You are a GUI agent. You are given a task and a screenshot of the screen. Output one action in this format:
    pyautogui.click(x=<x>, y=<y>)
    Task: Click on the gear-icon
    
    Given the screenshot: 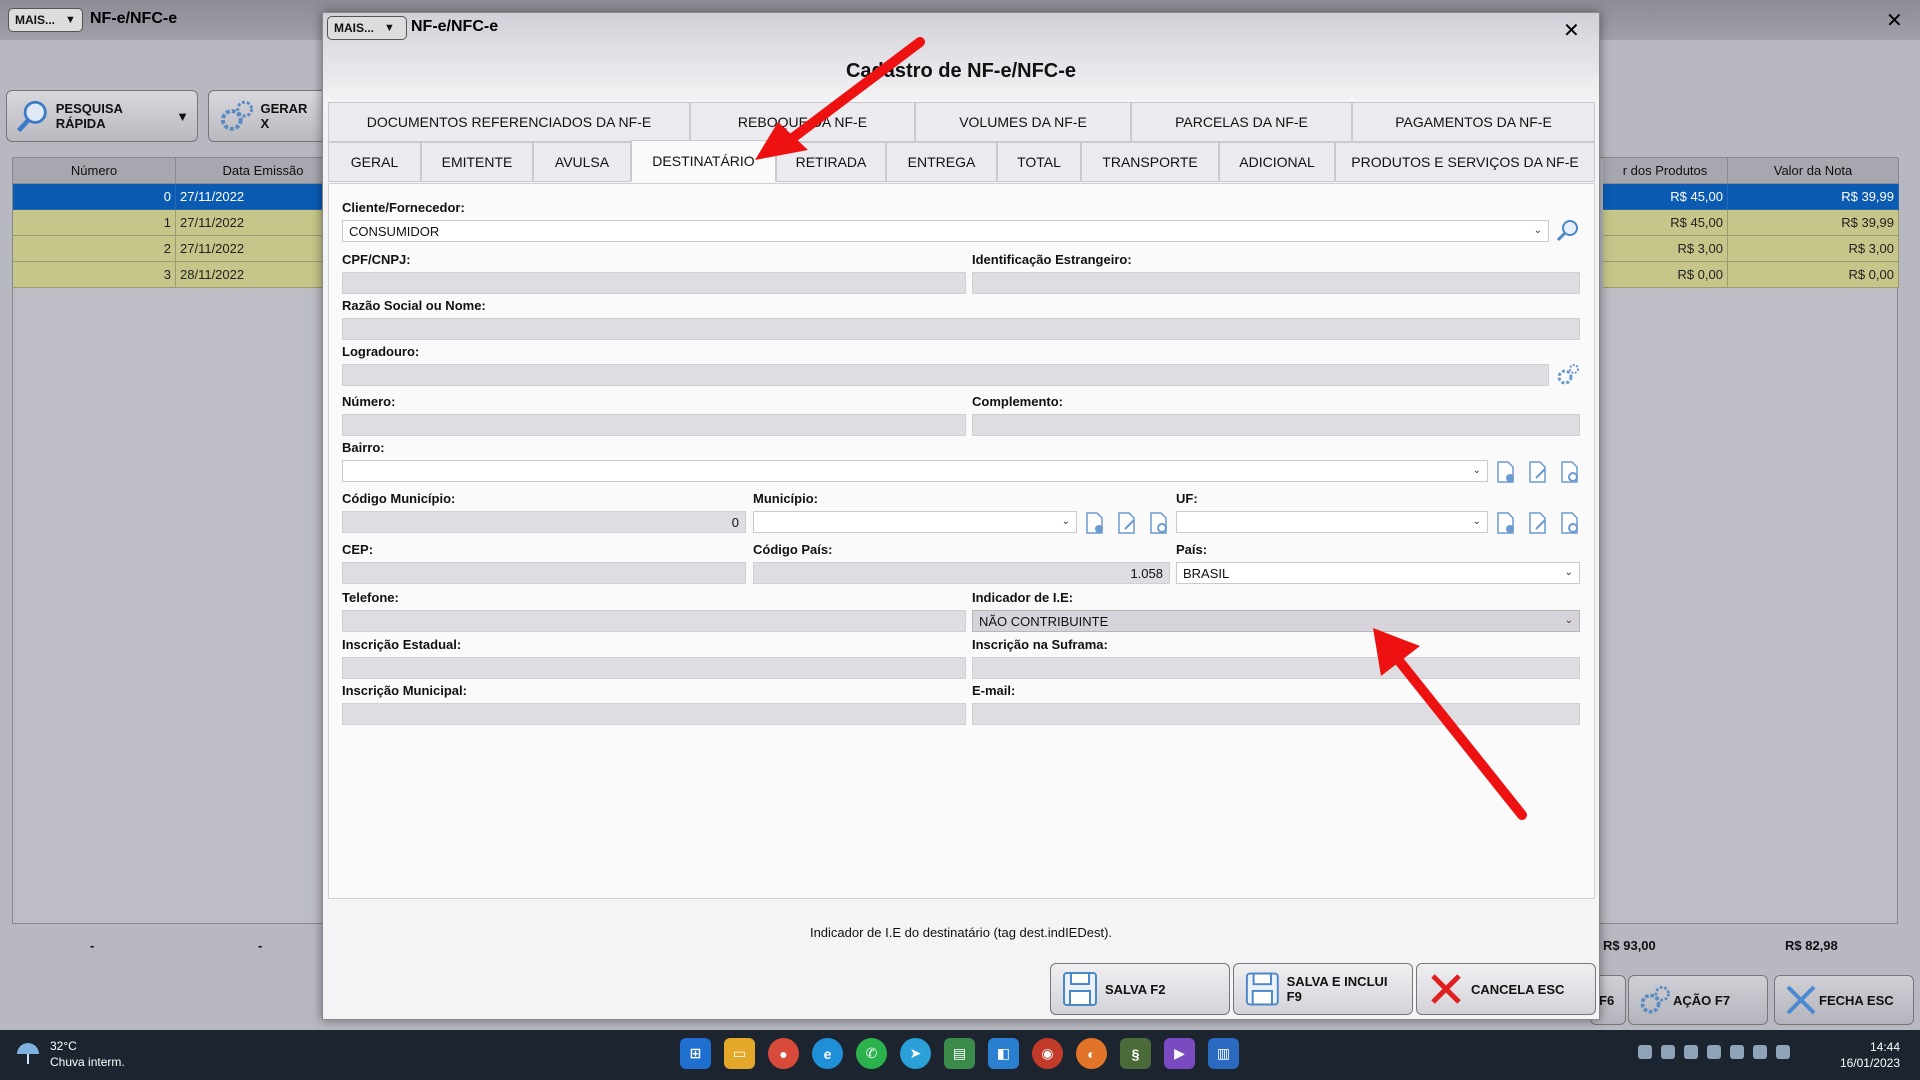 What is the action you would take?
    pyautogui.click(x=1568, y=374)
    